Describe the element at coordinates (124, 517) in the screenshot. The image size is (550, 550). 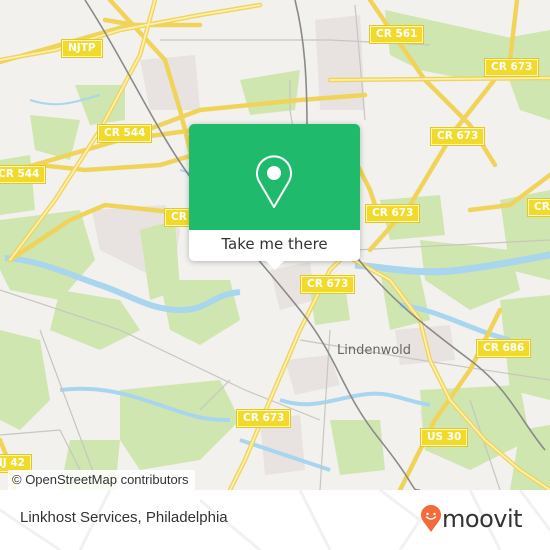
I see `place-name: Linkhost Services, Philadelphia` at that location.